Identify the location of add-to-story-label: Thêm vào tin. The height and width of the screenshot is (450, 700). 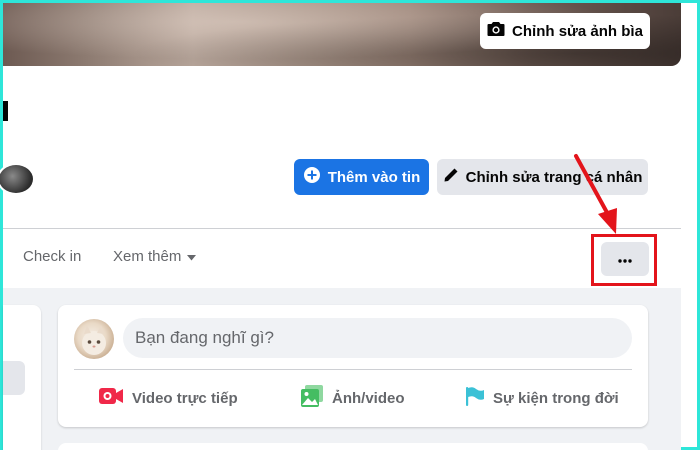
(374, 177).